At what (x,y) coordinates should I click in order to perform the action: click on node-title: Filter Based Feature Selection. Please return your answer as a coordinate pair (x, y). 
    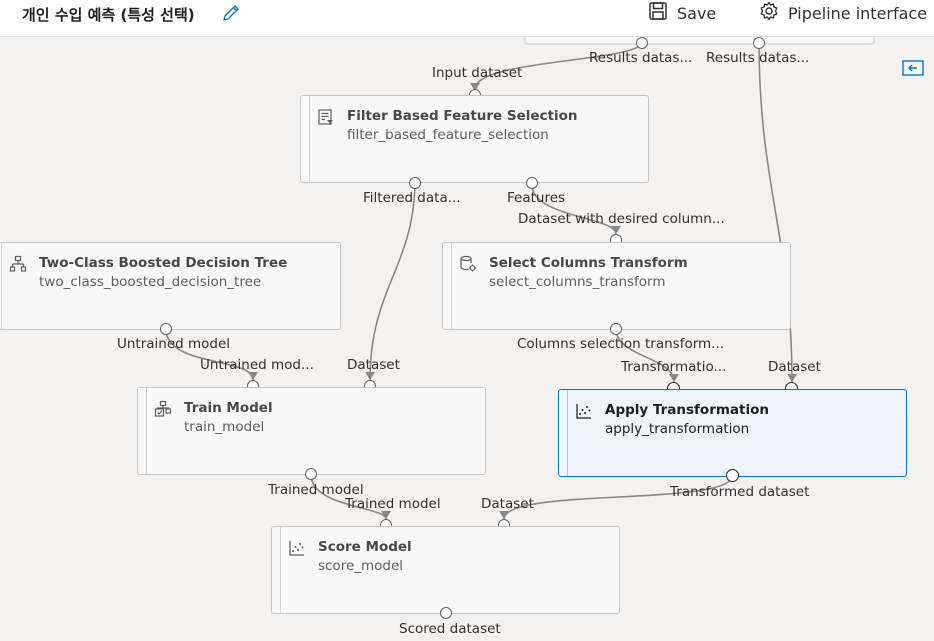
    Looking at the image, I should click on (462, 116).